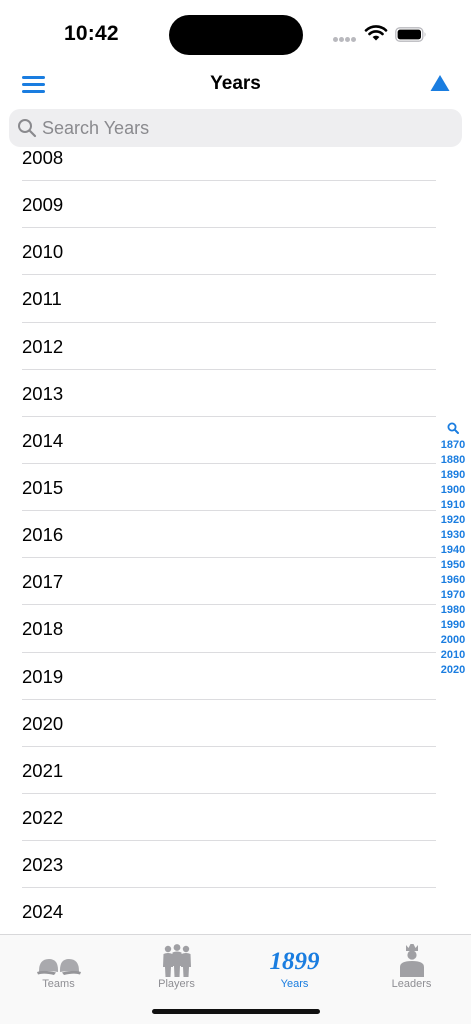  I want to click on year-label: 2010, so click(43, 252).